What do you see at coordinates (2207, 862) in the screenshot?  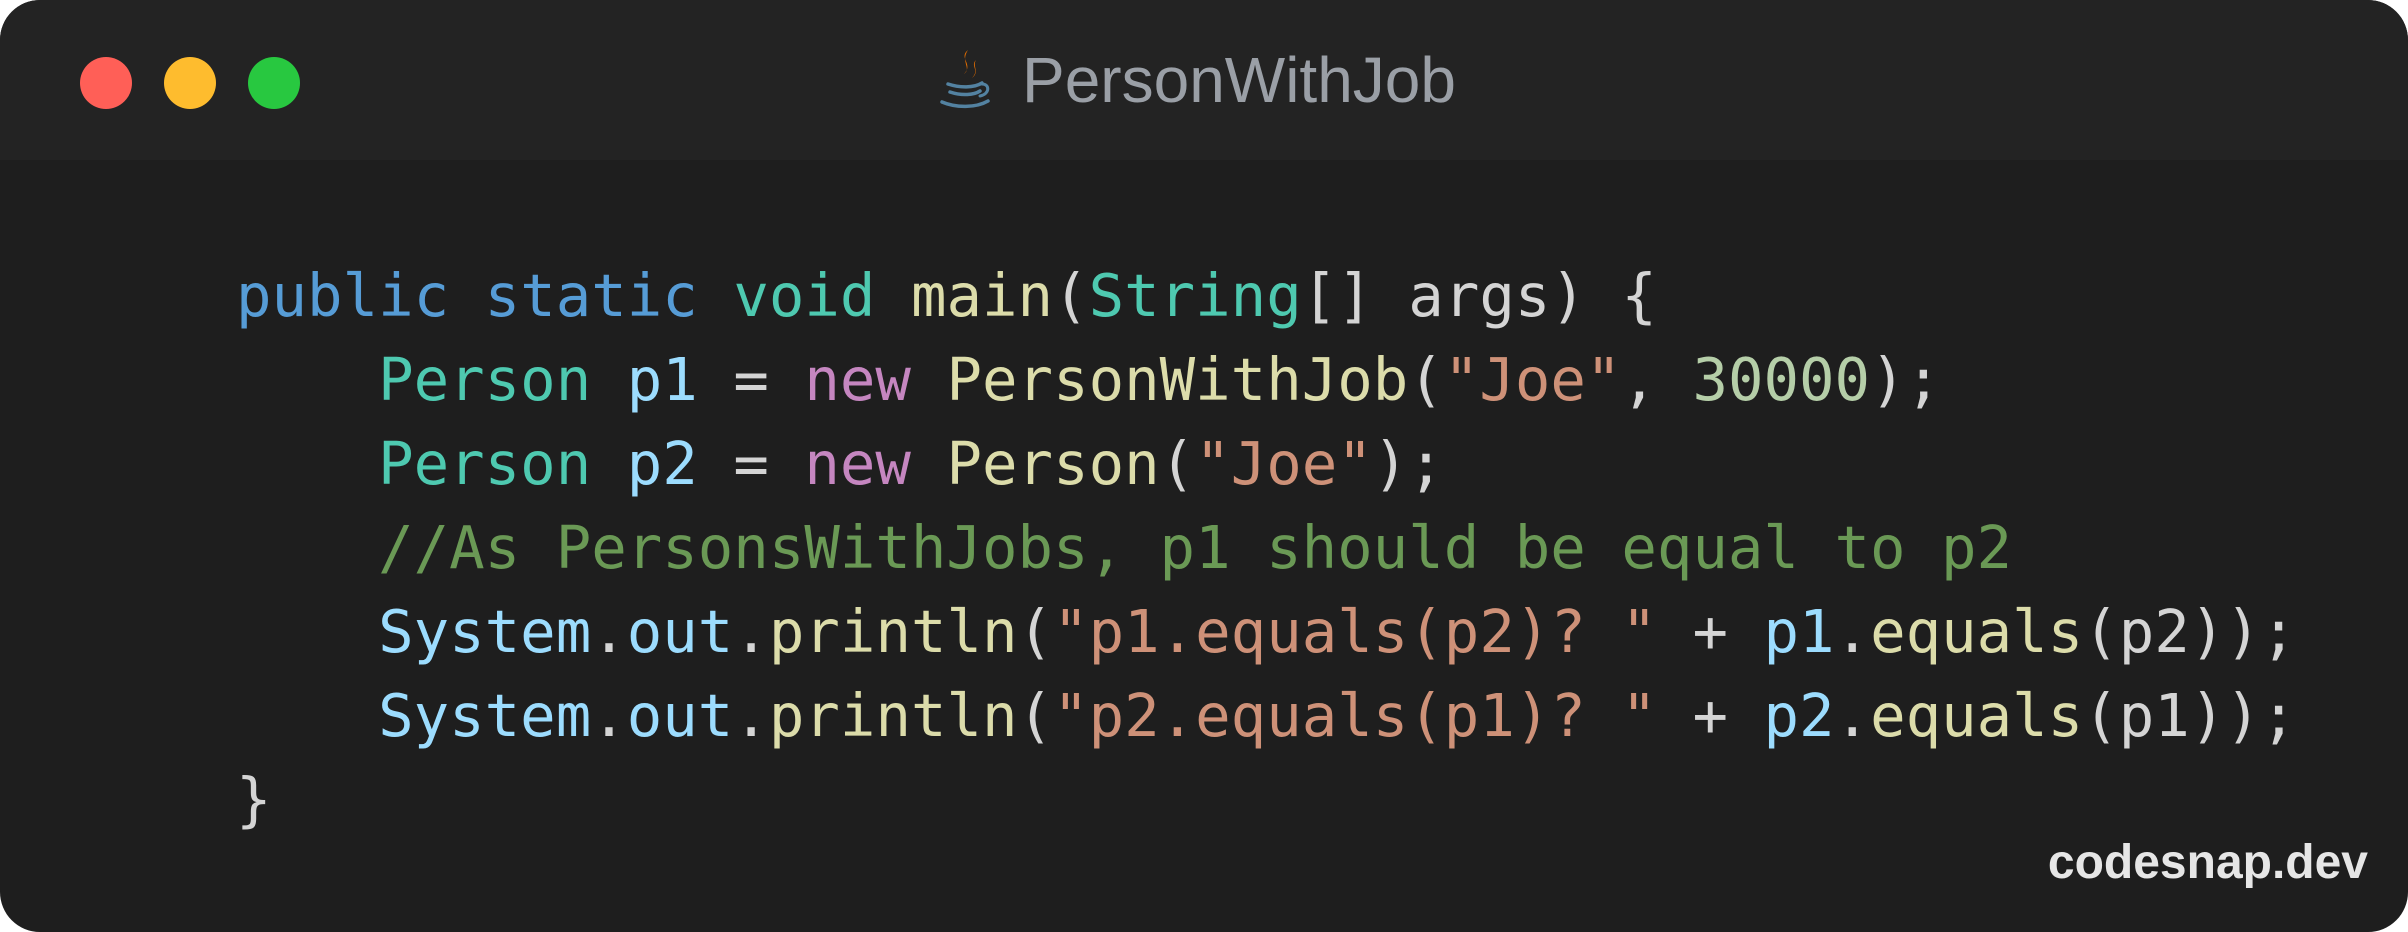 I see `watermark: codesnap.dev` at bounding box center [2207, 862].